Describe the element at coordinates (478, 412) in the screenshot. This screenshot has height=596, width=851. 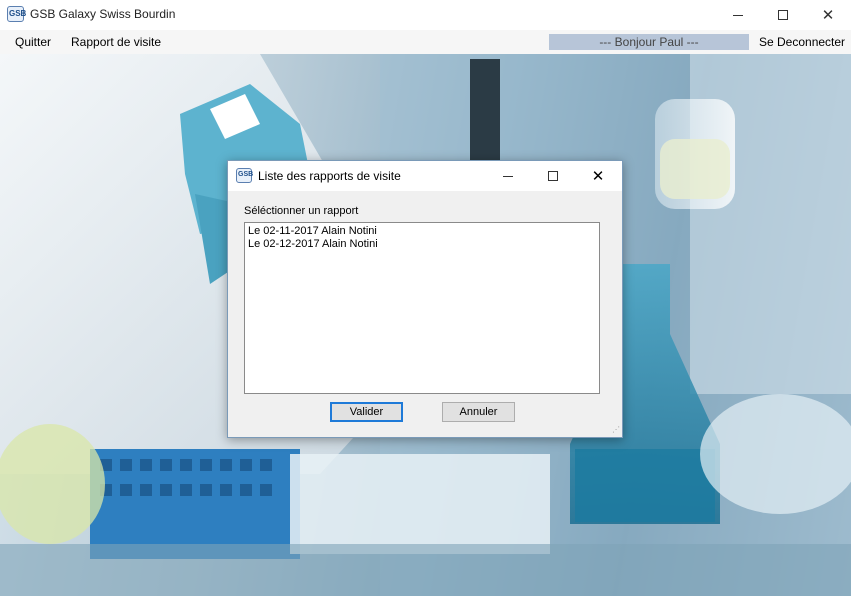
I see `cancel-button: Annuler` at that location.